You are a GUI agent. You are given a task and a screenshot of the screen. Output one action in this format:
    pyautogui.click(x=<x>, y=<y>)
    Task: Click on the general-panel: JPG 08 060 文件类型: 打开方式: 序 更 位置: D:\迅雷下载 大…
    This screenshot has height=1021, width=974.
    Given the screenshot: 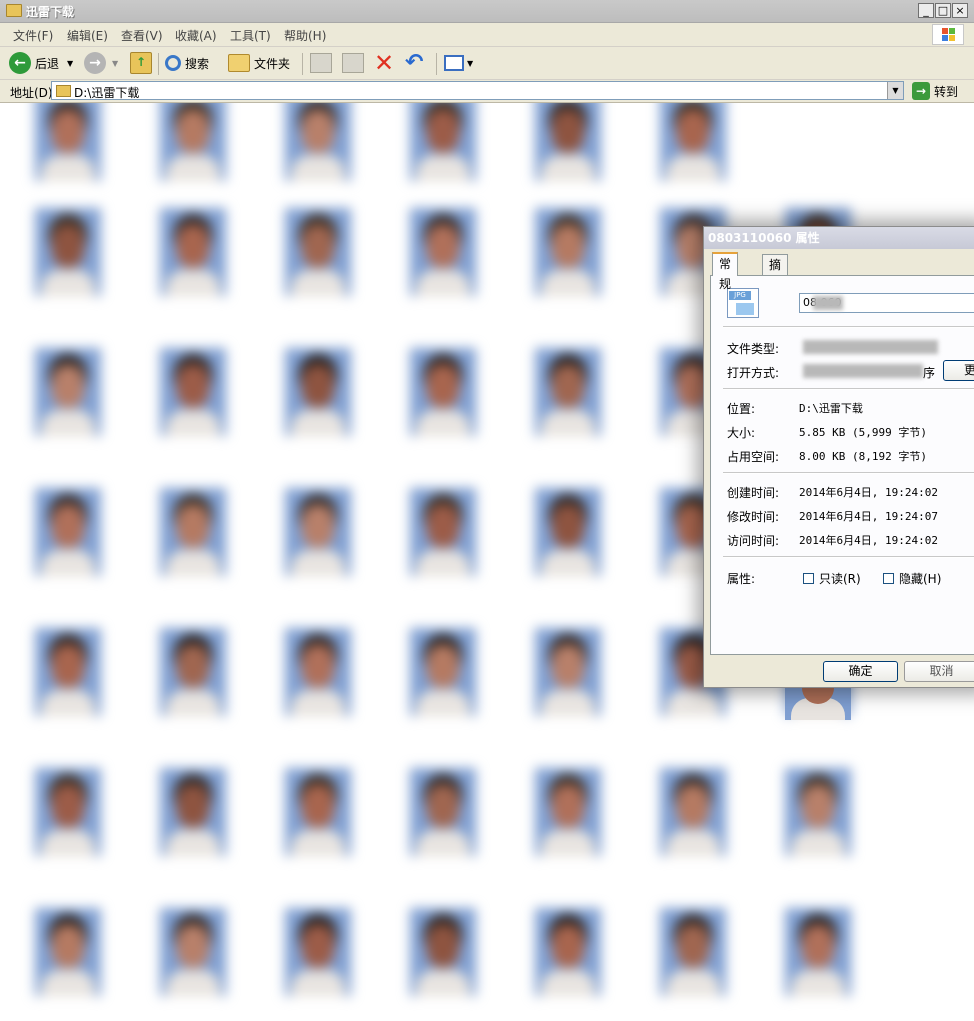 What is the action you would take?
    pyautogui.click(x=842, y=465)
    